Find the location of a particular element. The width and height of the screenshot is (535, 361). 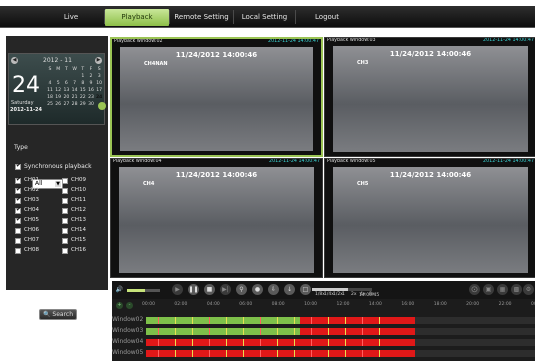

calendar-day: 25 is located at coordinates (50, 104).